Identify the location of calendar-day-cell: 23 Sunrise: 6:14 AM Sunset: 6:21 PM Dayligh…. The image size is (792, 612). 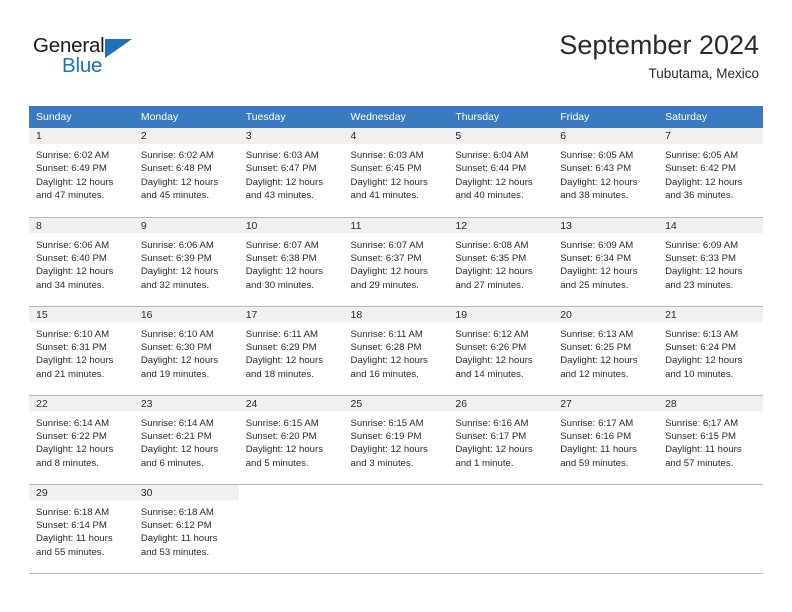
(186, 440).